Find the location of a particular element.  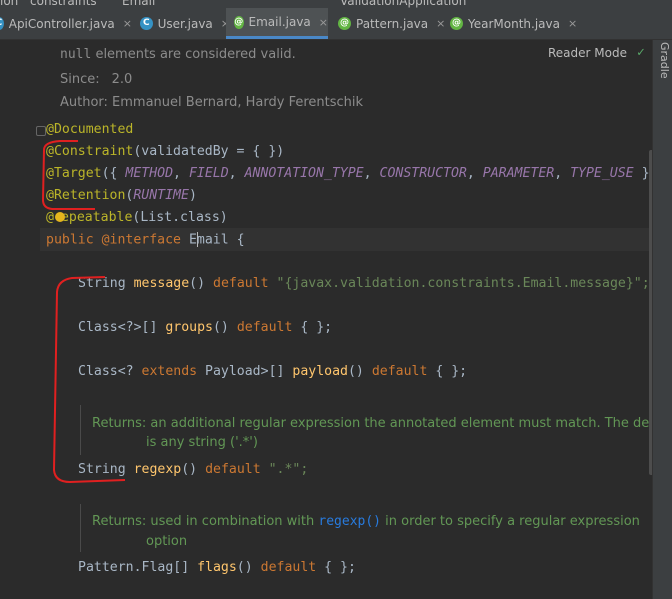

red-markup-overlay is located at coordinates (83, 312).